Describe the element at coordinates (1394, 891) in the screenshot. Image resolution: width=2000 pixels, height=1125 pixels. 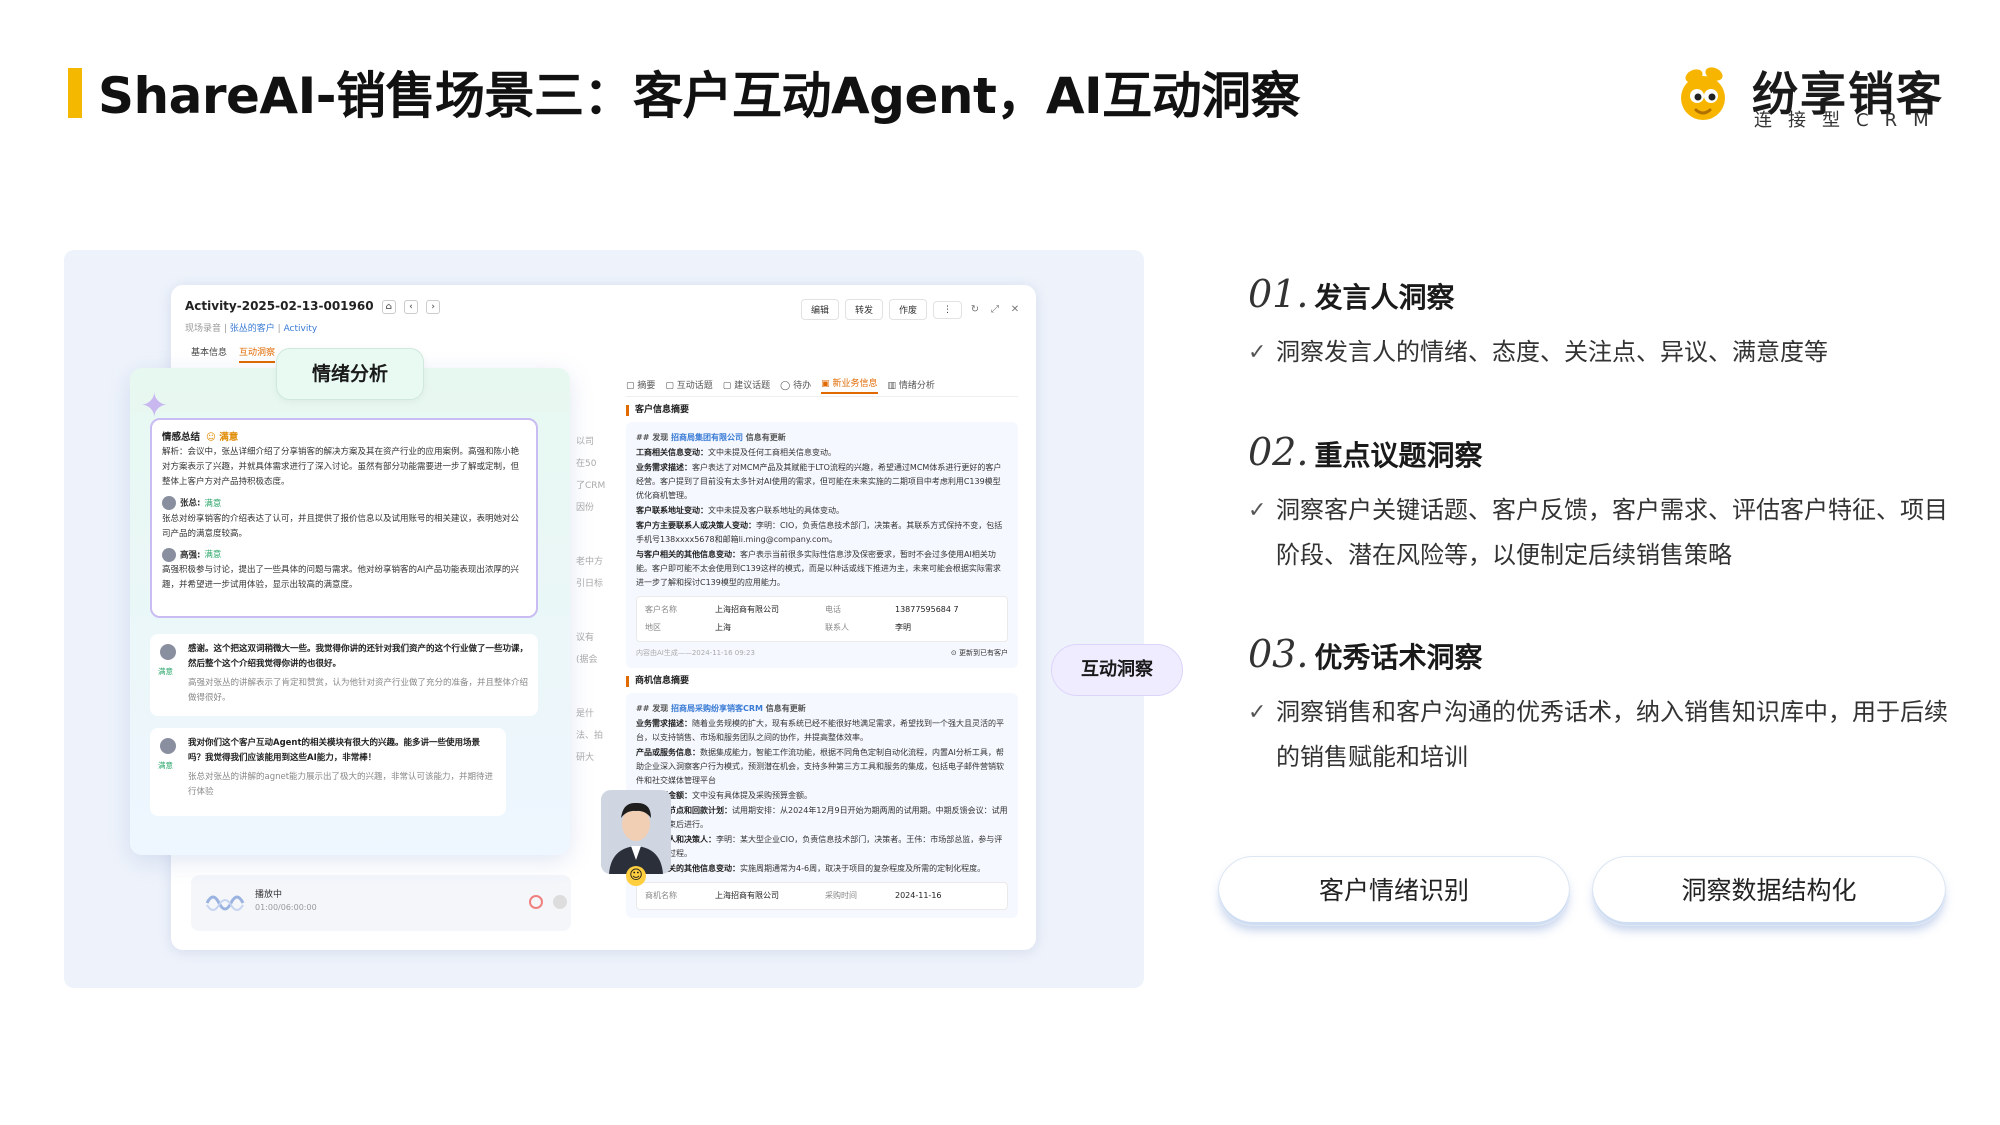
I see `emotion-recognition-pill: 客户情绪识别` at that location.